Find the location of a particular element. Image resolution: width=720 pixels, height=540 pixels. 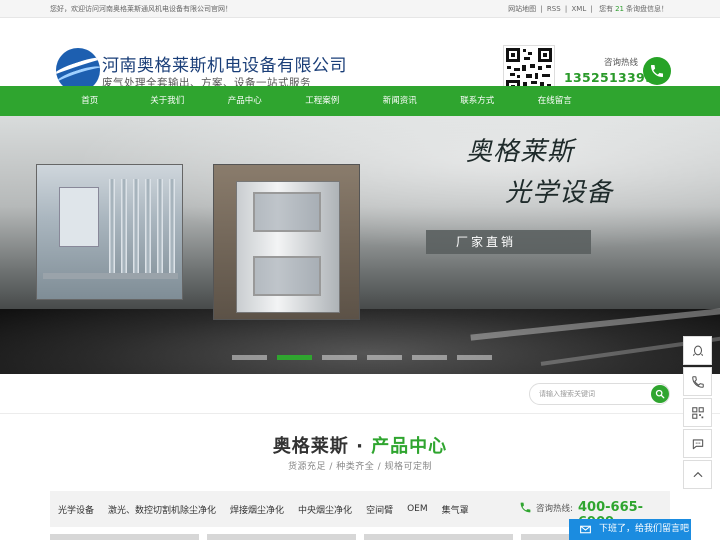

inquiry-notice-suffix: 条询盘信息！ is located at coordinates (647, 8).